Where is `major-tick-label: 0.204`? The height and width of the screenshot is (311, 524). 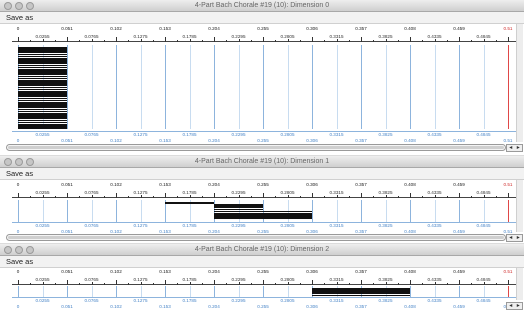 major-tick-label: 0.204 is located at coordinates (214, 28).